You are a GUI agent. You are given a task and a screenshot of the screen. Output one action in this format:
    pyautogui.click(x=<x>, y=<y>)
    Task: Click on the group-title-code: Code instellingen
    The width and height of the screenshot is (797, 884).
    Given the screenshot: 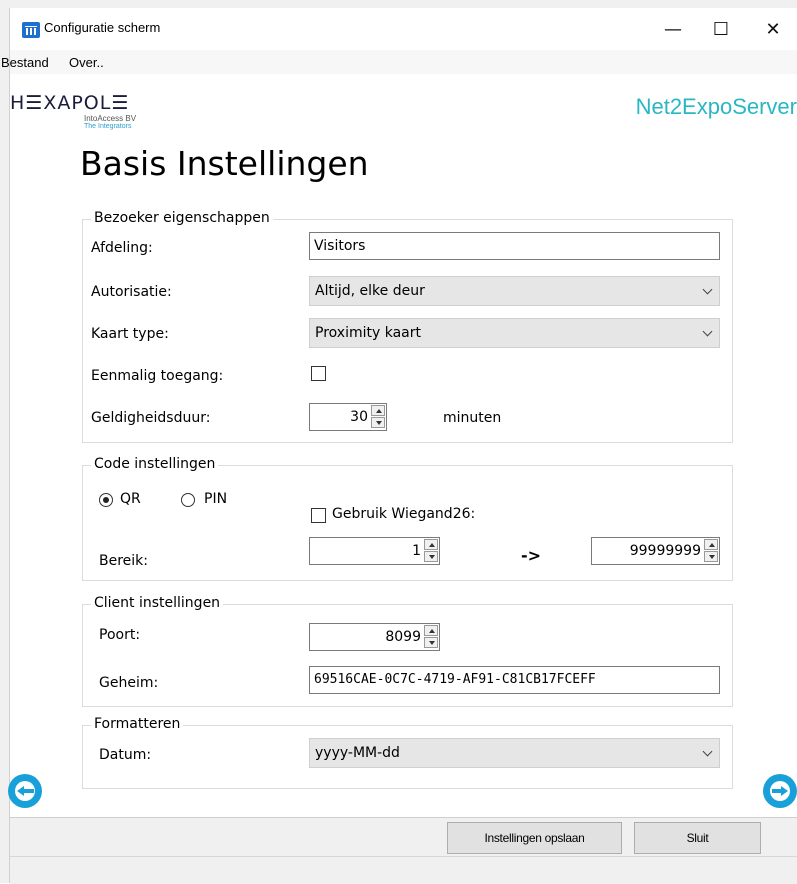 What is the action you would take?
    pyautogui.click(x=155, y=464)
    